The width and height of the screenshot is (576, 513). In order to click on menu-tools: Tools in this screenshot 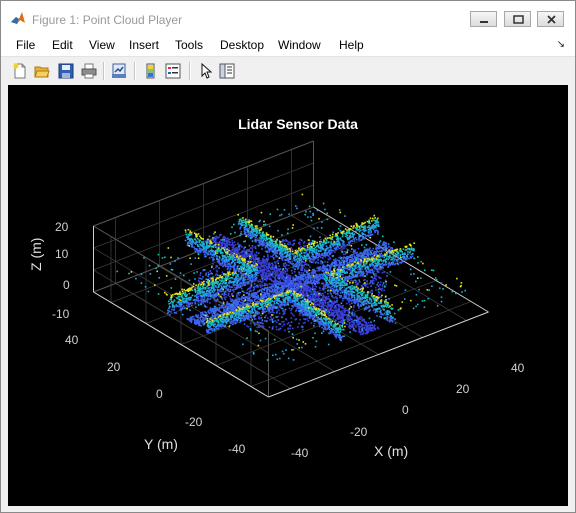, I will do `click(189, 45)`.